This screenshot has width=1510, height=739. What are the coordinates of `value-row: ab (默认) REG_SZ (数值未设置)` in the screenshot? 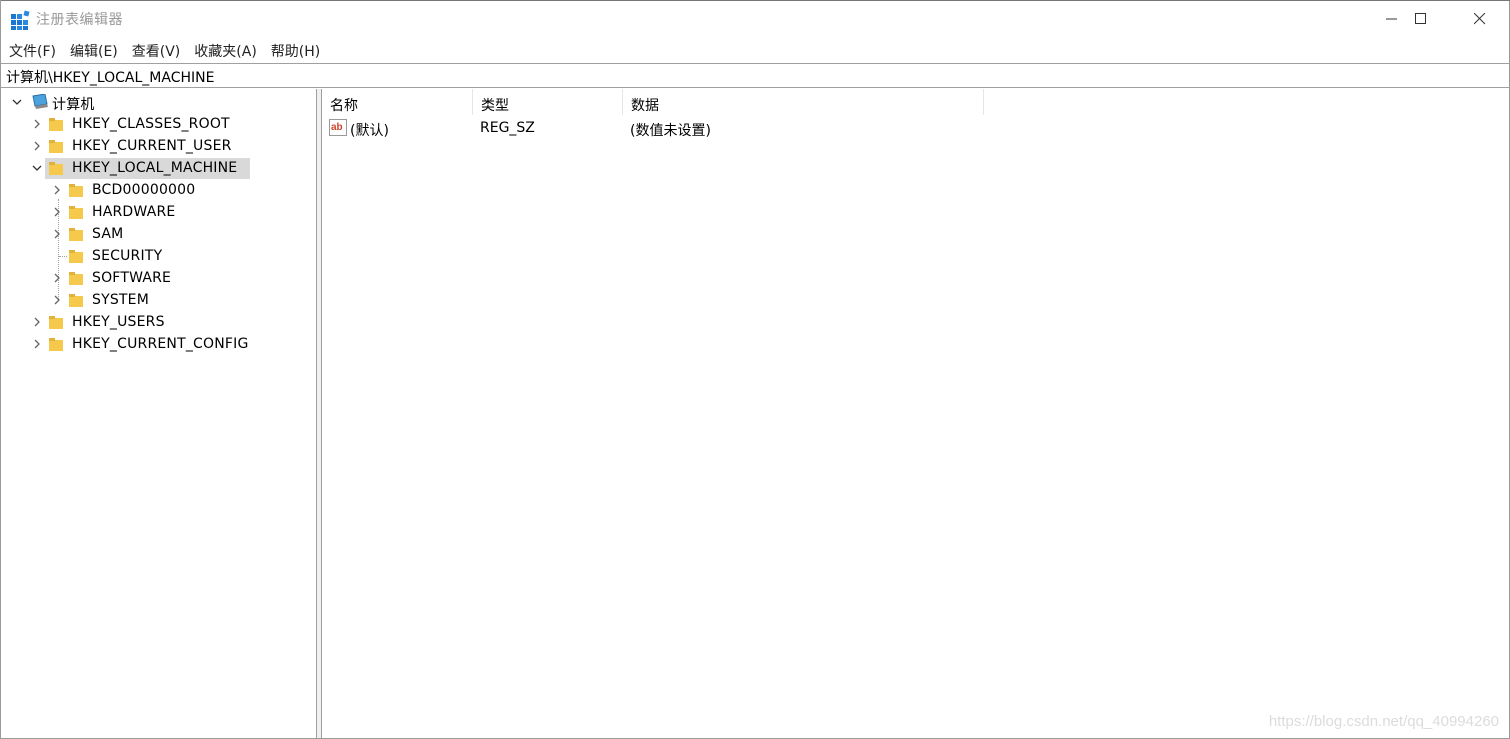 It's located at (672, 128).